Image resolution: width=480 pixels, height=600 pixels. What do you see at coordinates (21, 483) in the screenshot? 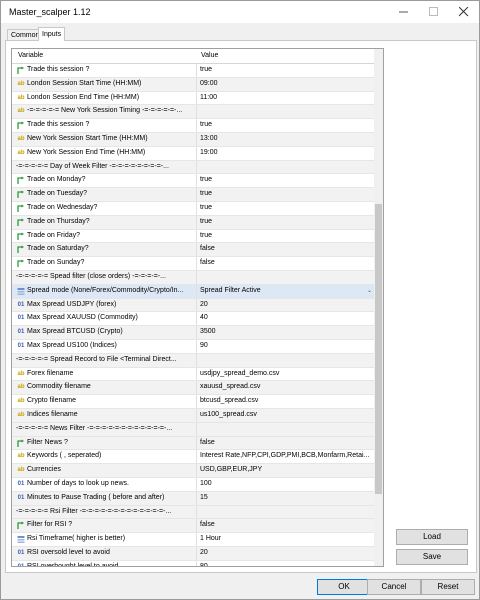
I see `number-01-icon: 01` at bounding box center [21, 483].